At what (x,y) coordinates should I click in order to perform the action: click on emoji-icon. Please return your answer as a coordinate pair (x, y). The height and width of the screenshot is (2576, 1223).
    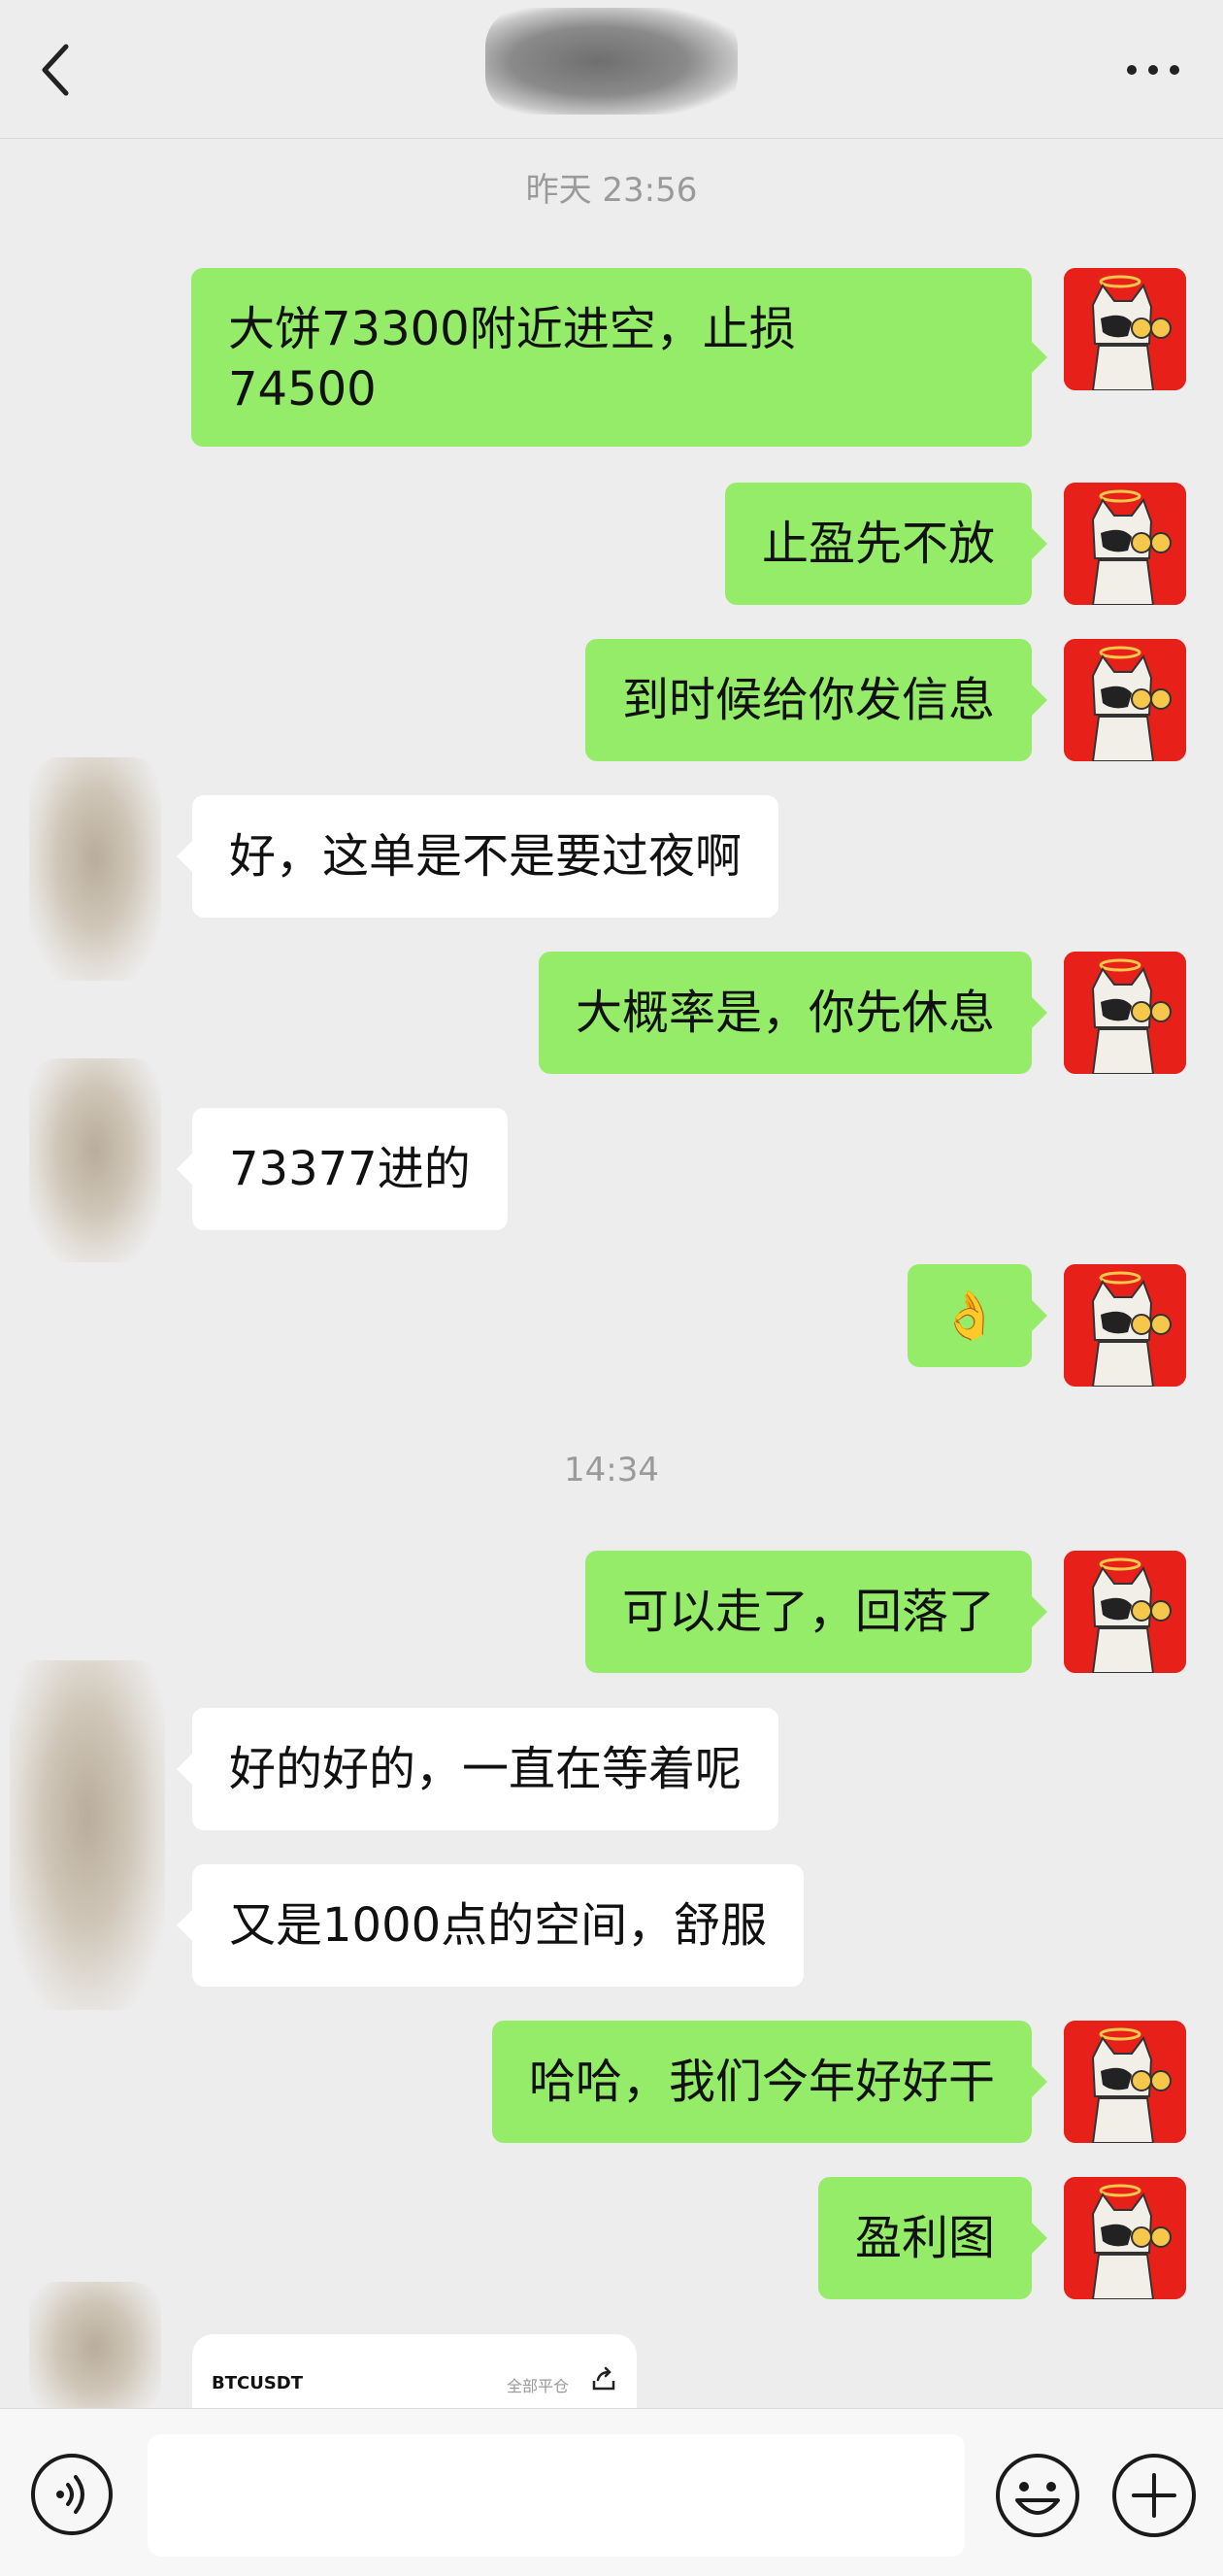
    Looking at the image, I should click on (1037, 2495).